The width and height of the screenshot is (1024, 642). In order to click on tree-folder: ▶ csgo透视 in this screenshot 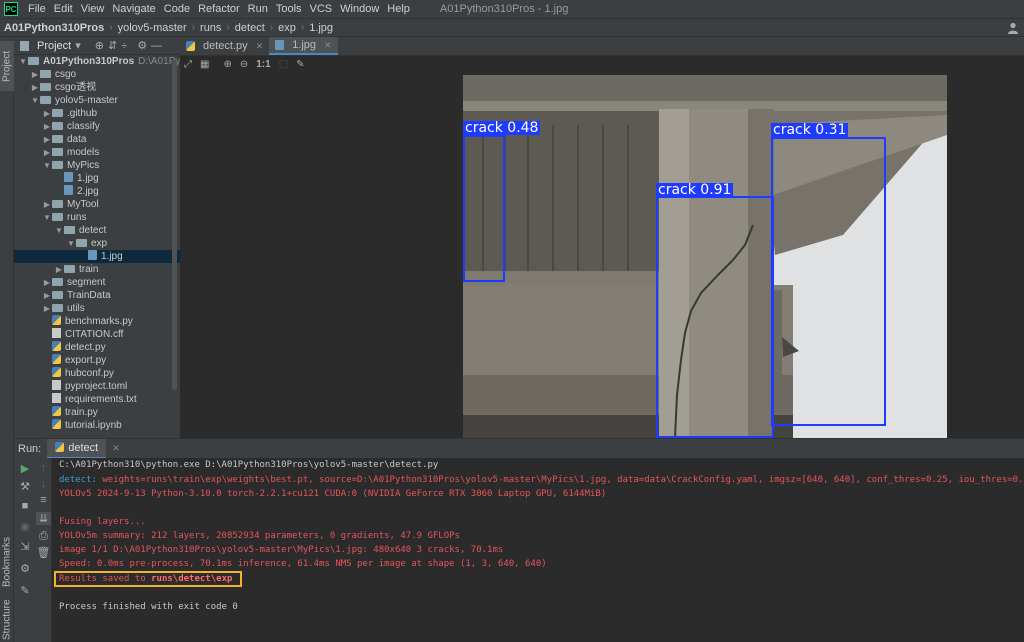, I will do `click(97, 87)`.